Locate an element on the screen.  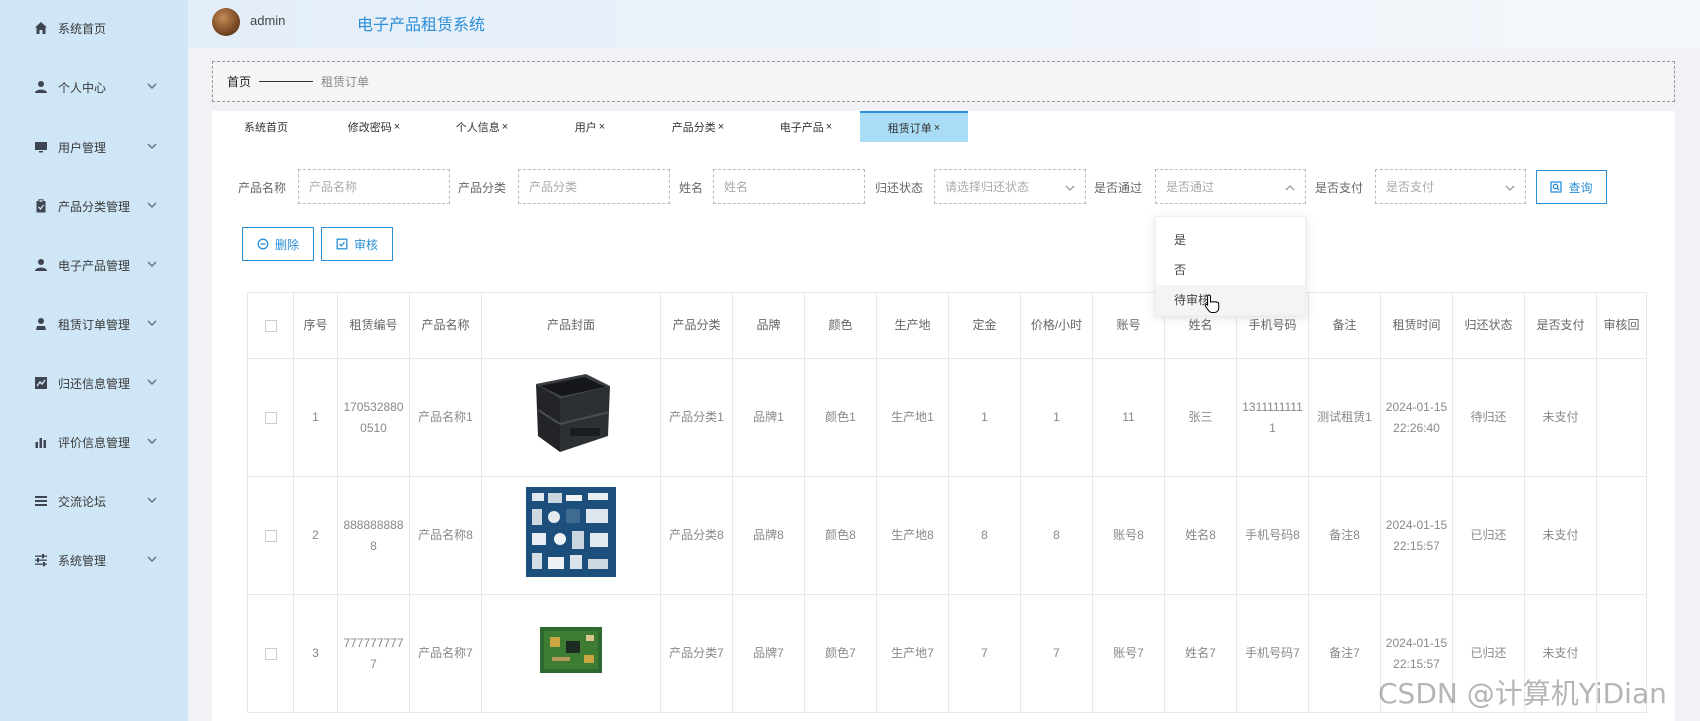
dropdown-option-pending: 待审核 is located at coordinates (1230, 300).